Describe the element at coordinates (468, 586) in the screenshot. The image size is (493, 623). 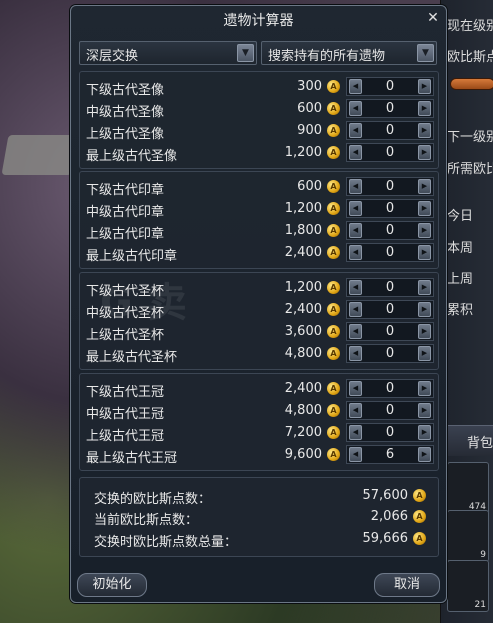
I see `inventory-slot: 21` at that location.